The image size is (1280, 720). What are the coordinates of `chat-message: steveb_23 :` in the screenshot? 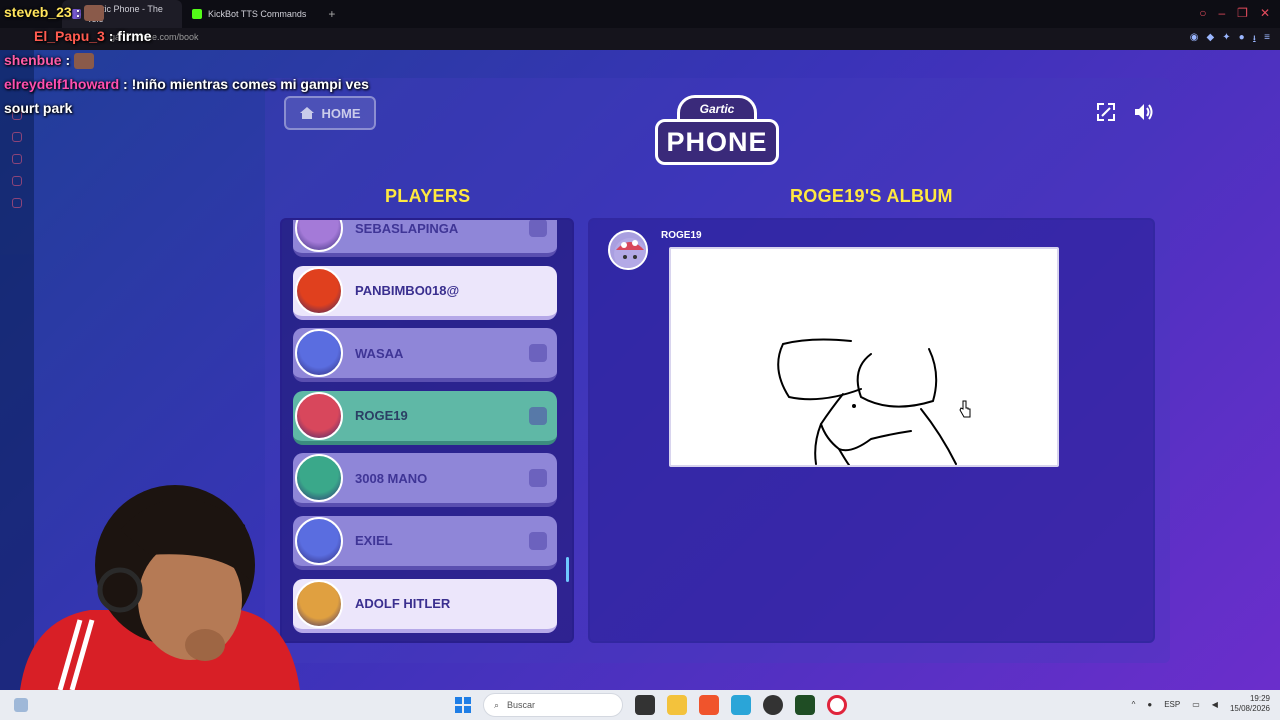 It's located at (214, 12).